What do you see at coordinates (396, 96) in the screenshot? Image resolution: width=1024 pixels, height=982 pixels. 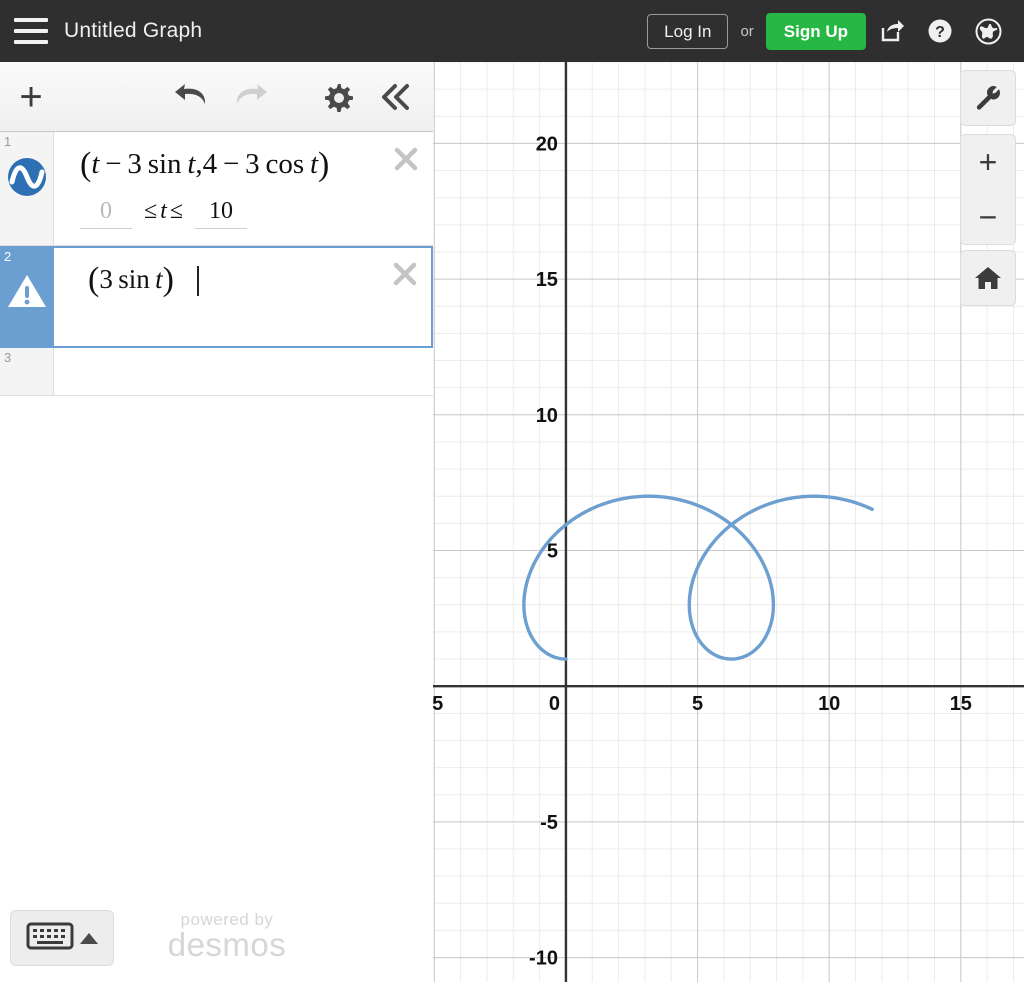 I see `collapse-panel-button` at bounding box center [396, 96].